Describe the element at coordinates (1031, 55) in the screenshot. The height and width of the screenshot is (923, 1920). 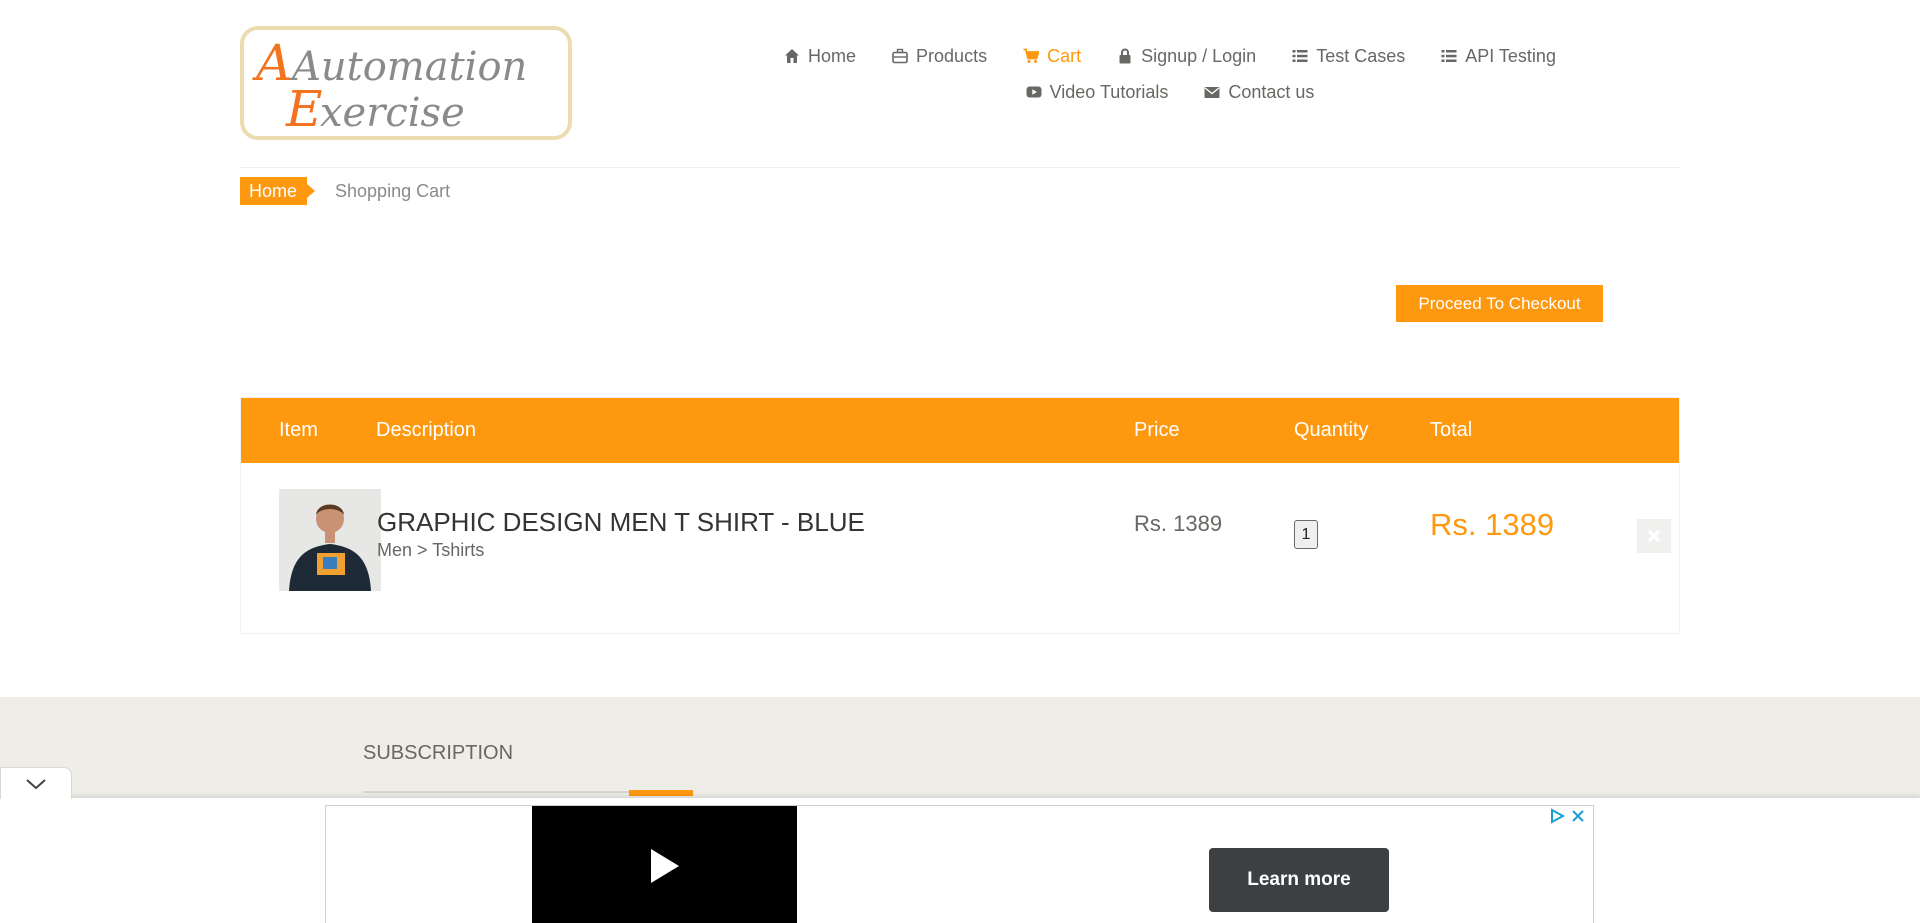
I see `cart-icon` at that location.